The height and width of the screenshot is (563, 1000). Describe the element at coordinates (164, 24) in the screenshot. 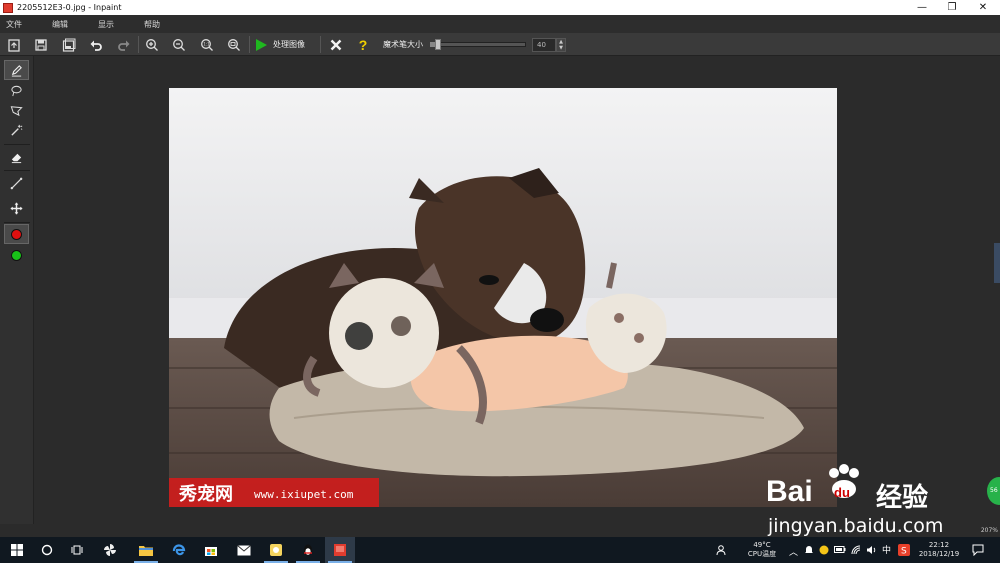

I see `menu-help: 帮助` at that location.